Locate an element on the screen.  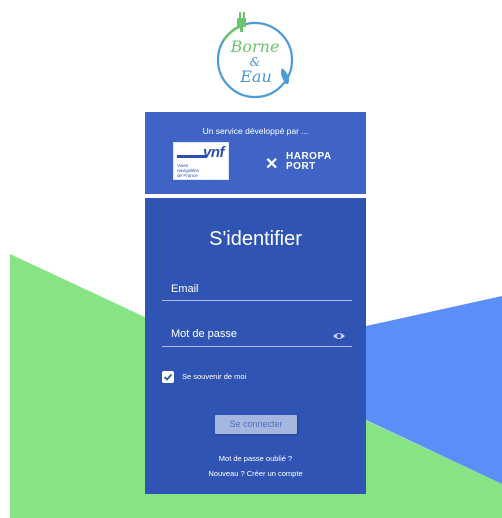
checkmark-icon is located at coordinates (168, 377).